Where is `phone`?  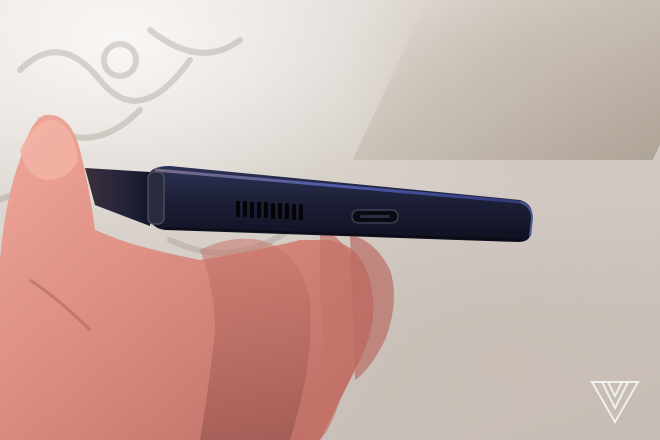 phone is located at coordinates (309, 204).